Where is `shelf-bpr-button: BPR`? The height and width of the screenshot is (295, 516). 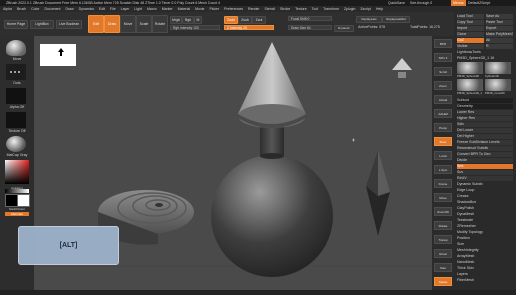 shelf-bpr-button: BPR is located at coordinates (443, 43).